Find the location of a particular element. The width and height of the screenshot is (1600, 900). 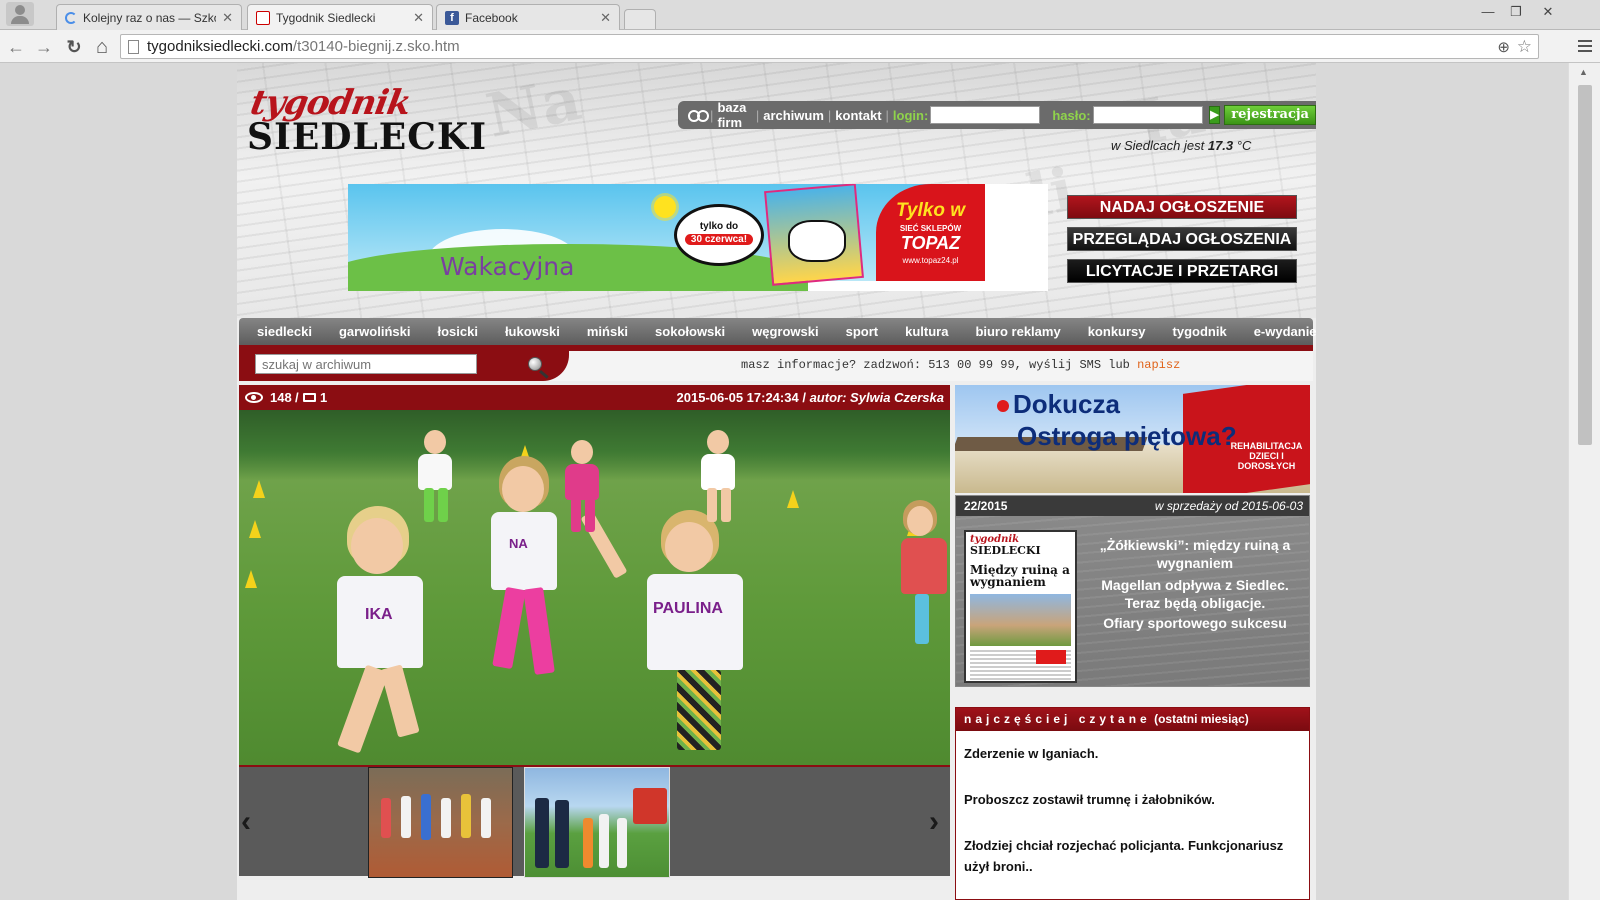

browser-menu-icon is located at coordinates (1585, 45).